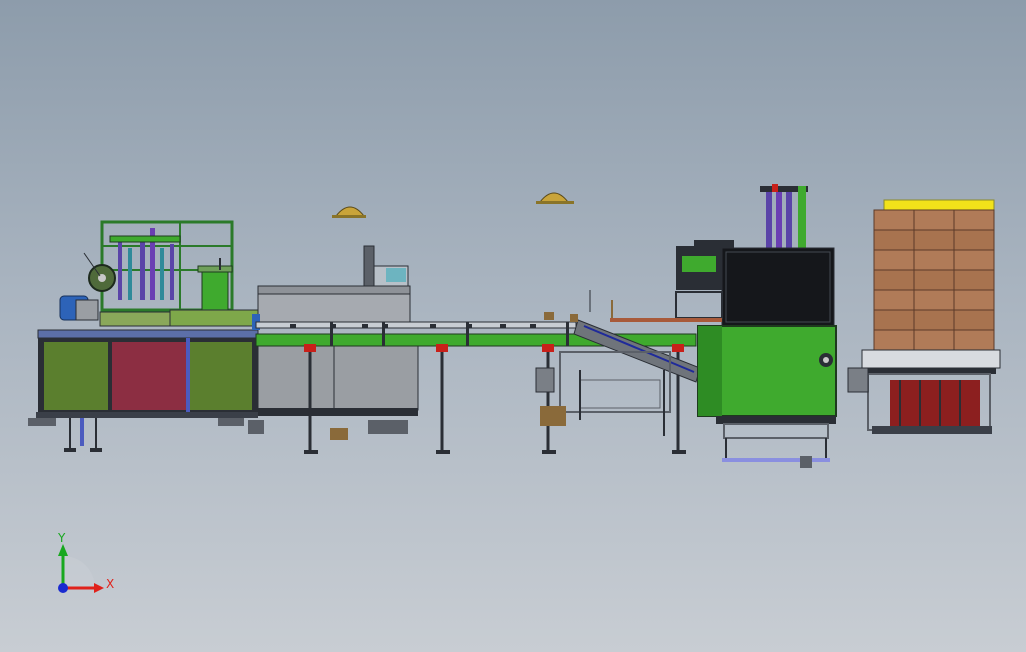 The height and width of the screenshot is (652, 1026). I want to click on x-axis-label: X, so click(110, 584).